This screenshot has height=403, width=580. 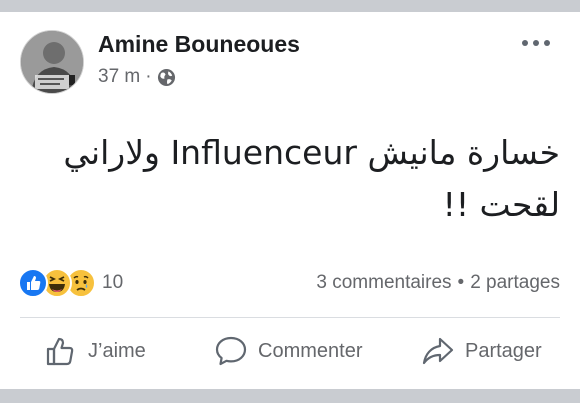 What do you see at coordinates (60, 351) in the screenshot?
I see `thumbs-up-icon` at bounding box center [60, 351].